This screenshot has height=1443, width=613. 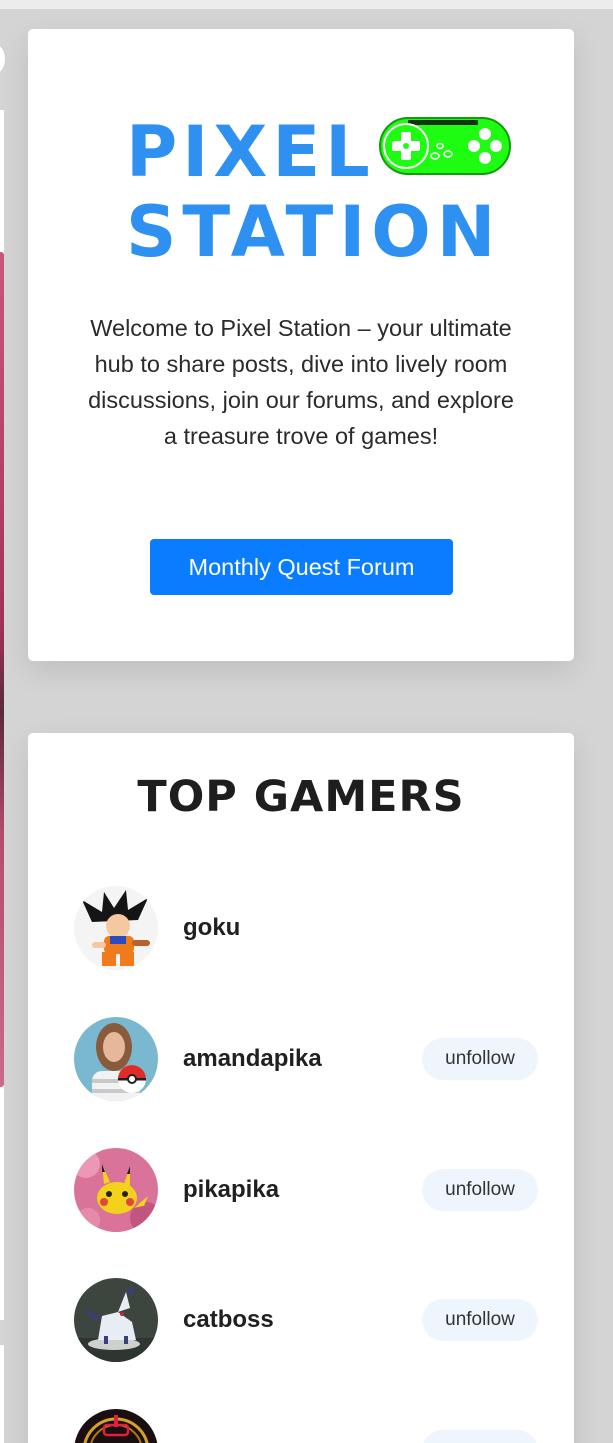 What do you see at coordinates (116, 1426) in the screenshot?
I see `neon-joystick-avatar-icon` at bounding box center [116, 1426].